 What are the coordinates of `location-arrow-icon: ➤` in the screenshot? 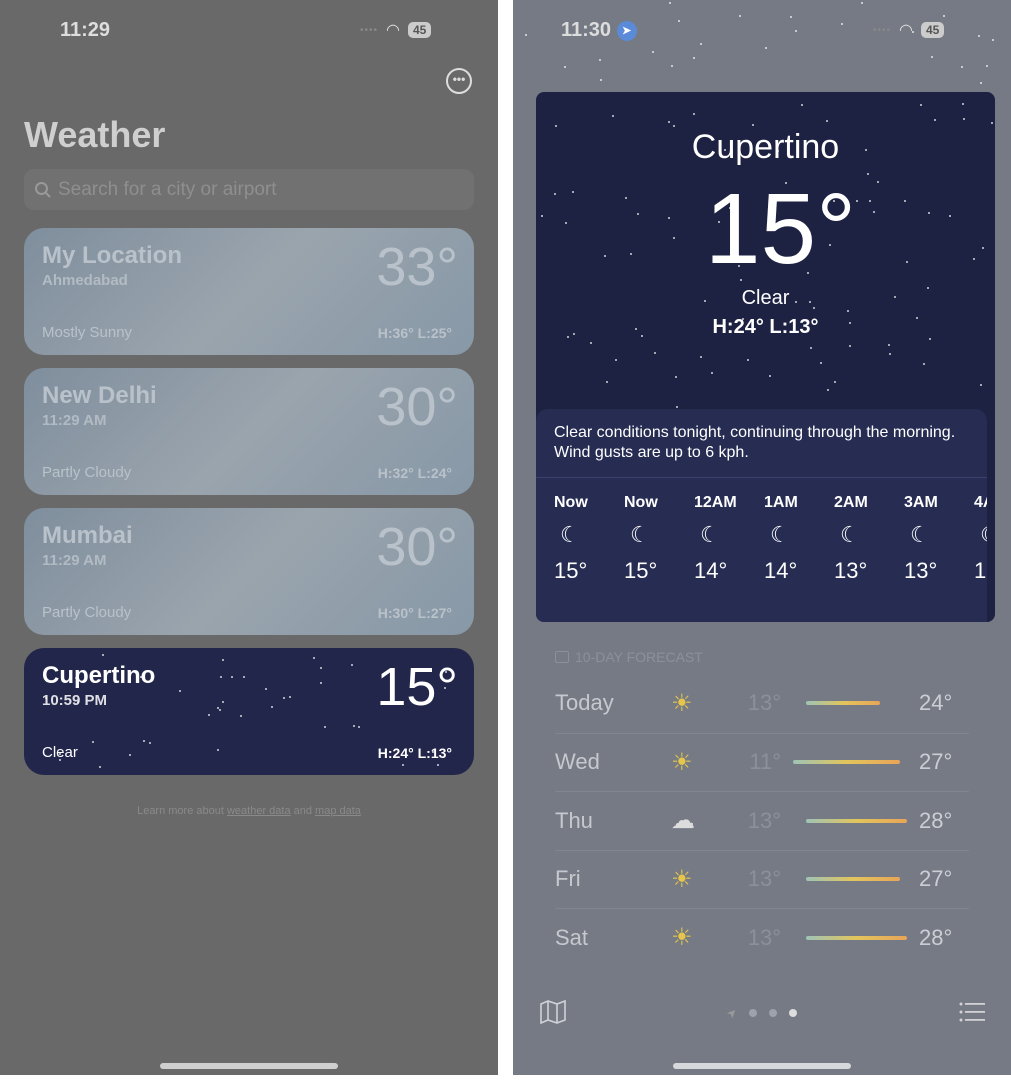 It's located at (626, 31).